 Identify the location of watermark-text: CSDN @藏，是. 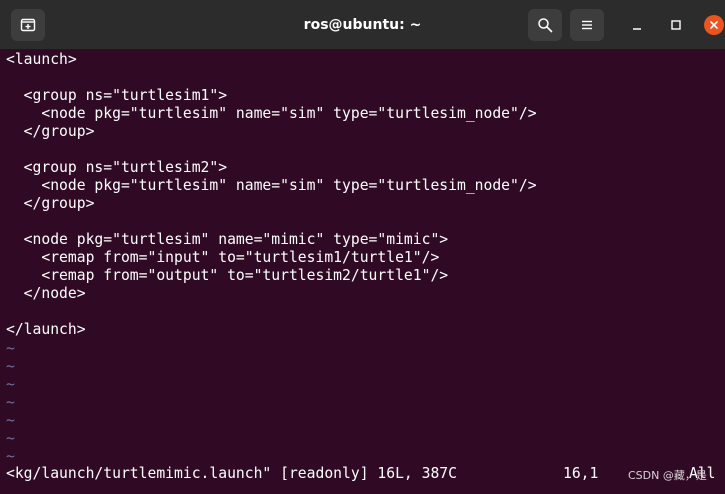
(667, 475).